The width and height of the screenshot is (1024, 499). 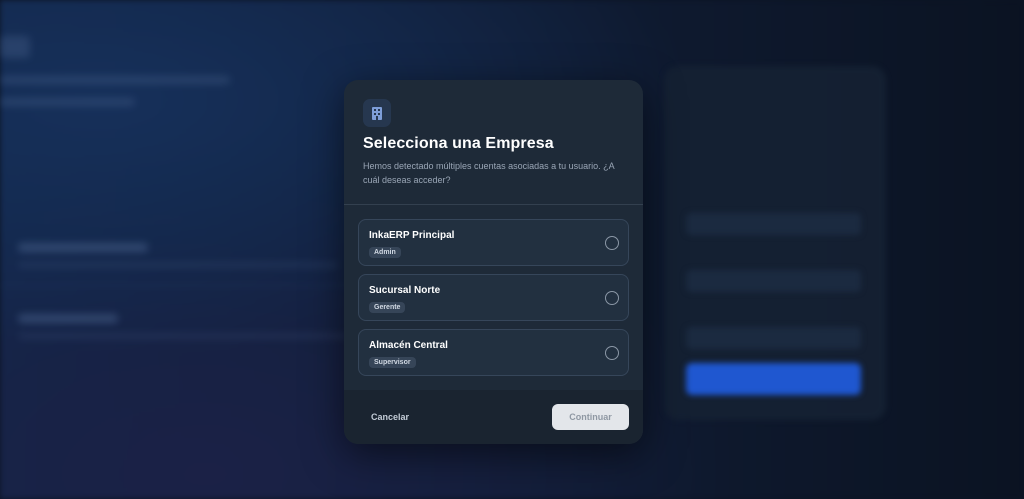 I want to click on company-name: Sucursal Norte, so click(x=405, y=290).